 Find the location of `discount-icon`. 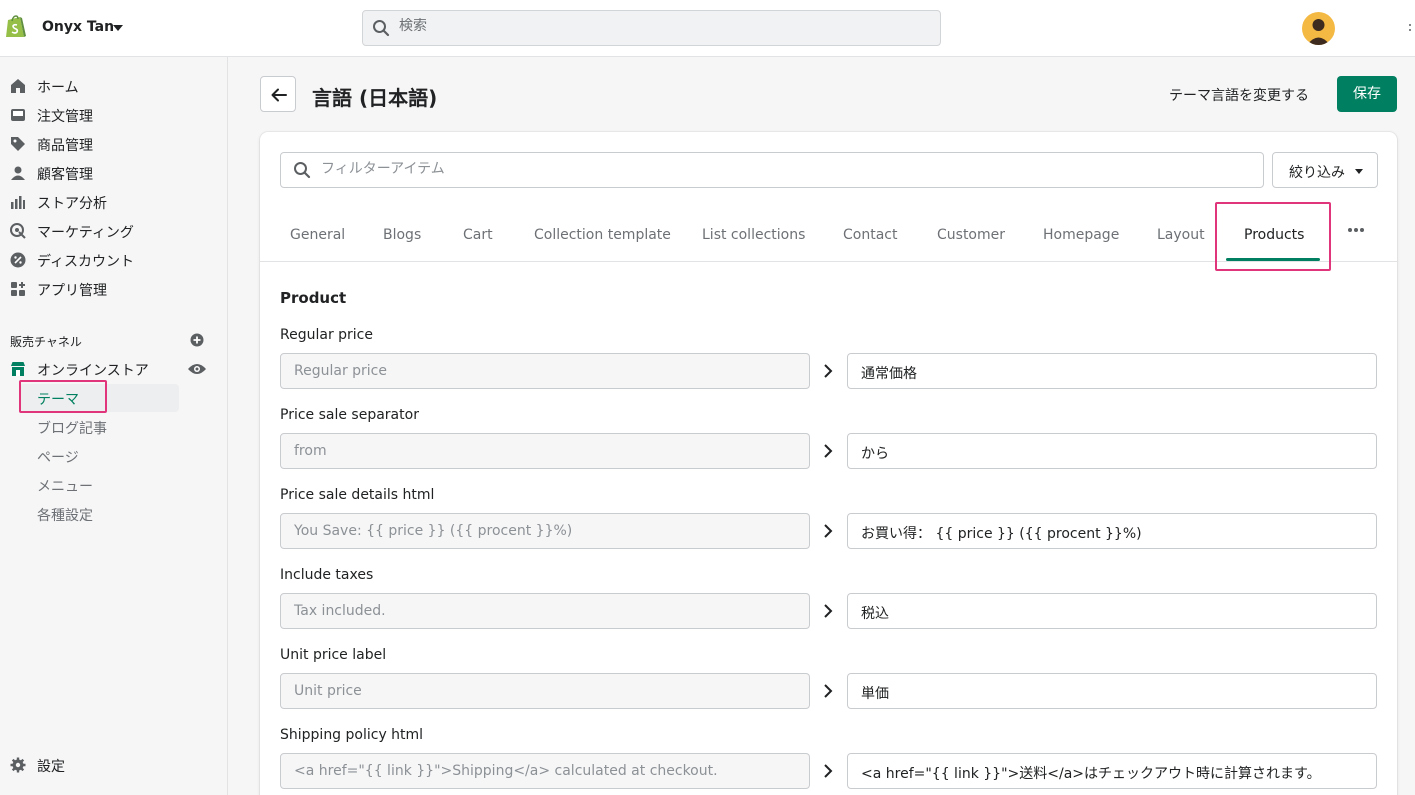

discount-icon is located at coordinates (18, 260).